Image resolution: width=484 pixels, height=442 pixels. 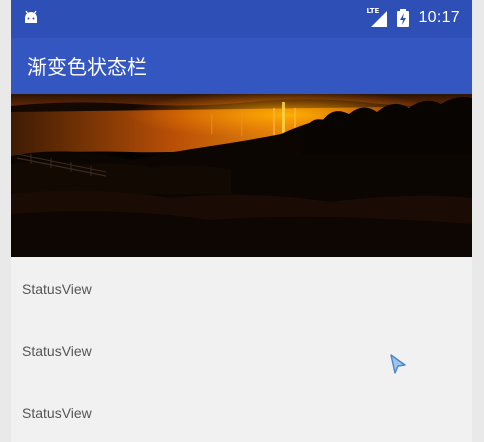 What do you see at coordinates (413, 18) in the screenshot?
I see `status-indicators: LTE 10:17` at bounding box center [413, 18].